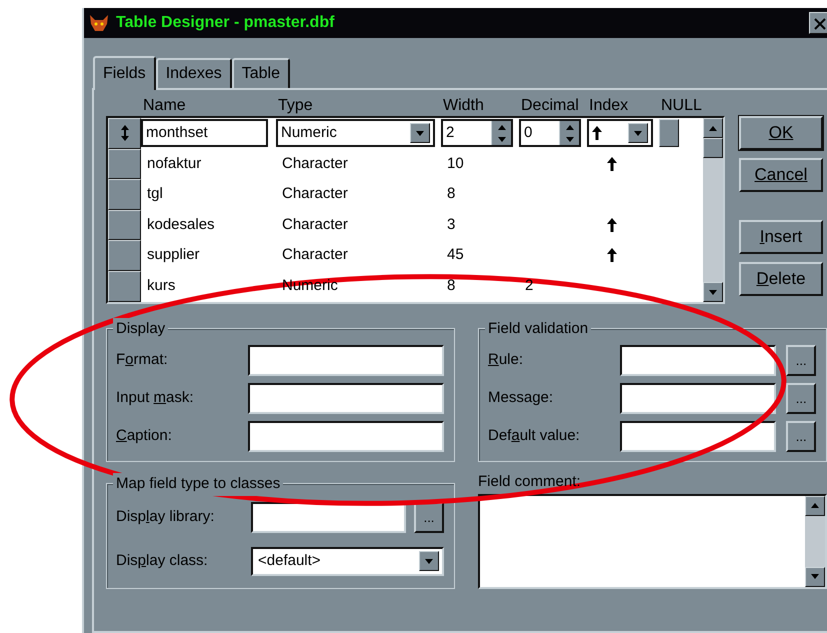 The width and height of the screenshot is (827, 633). I want to click on insert-button: Insert, so click(781, 237).